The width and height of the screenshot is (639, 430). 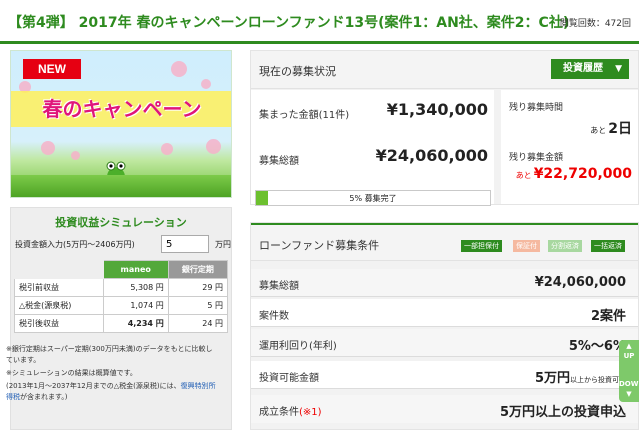 I want to click on scroll-down-arrow-icon: ▼, so click(x=629, y=394).